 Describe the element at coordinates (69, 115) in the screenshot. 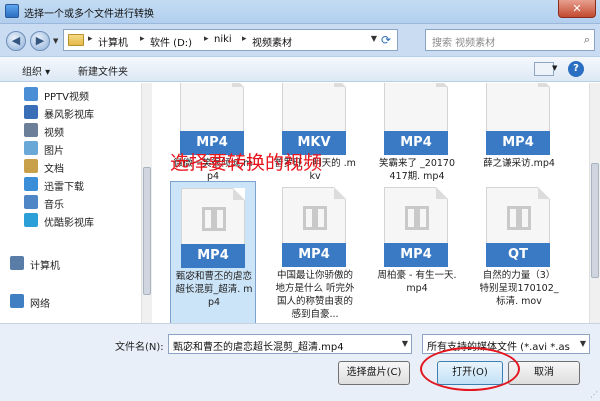

I see `sidebar-item-label: 暴风影视库` at that location.